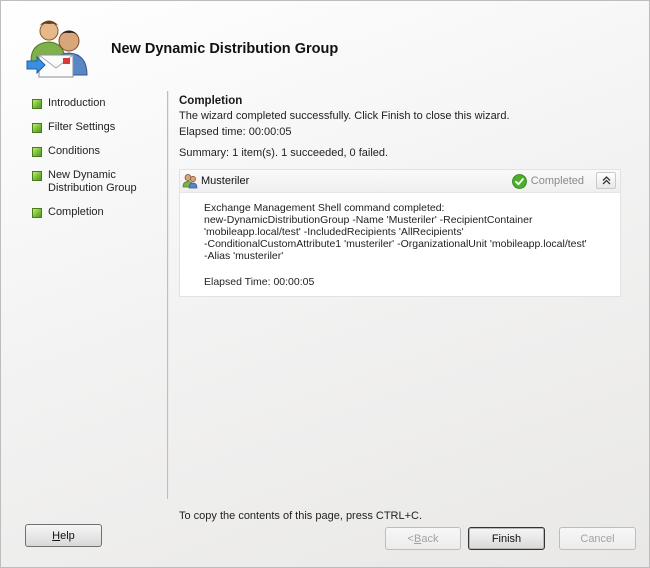 The width and height of the screenshot is (650, 568). What do you see at coordinates (235, 132) in the screenshot?
I see `elapsed-time: Elapsed time: 00:00:05` at bounding box center [235, 132].